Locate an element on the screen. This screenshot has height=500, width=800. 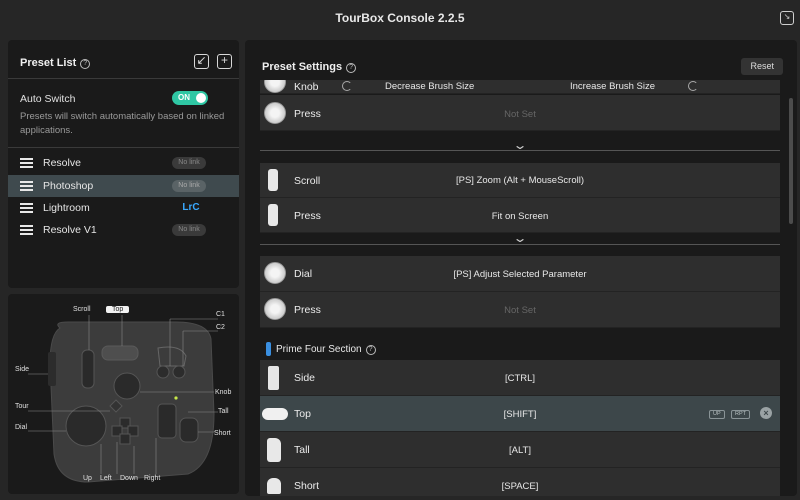
rotate-right-icon is located at coordinates (693, 86).